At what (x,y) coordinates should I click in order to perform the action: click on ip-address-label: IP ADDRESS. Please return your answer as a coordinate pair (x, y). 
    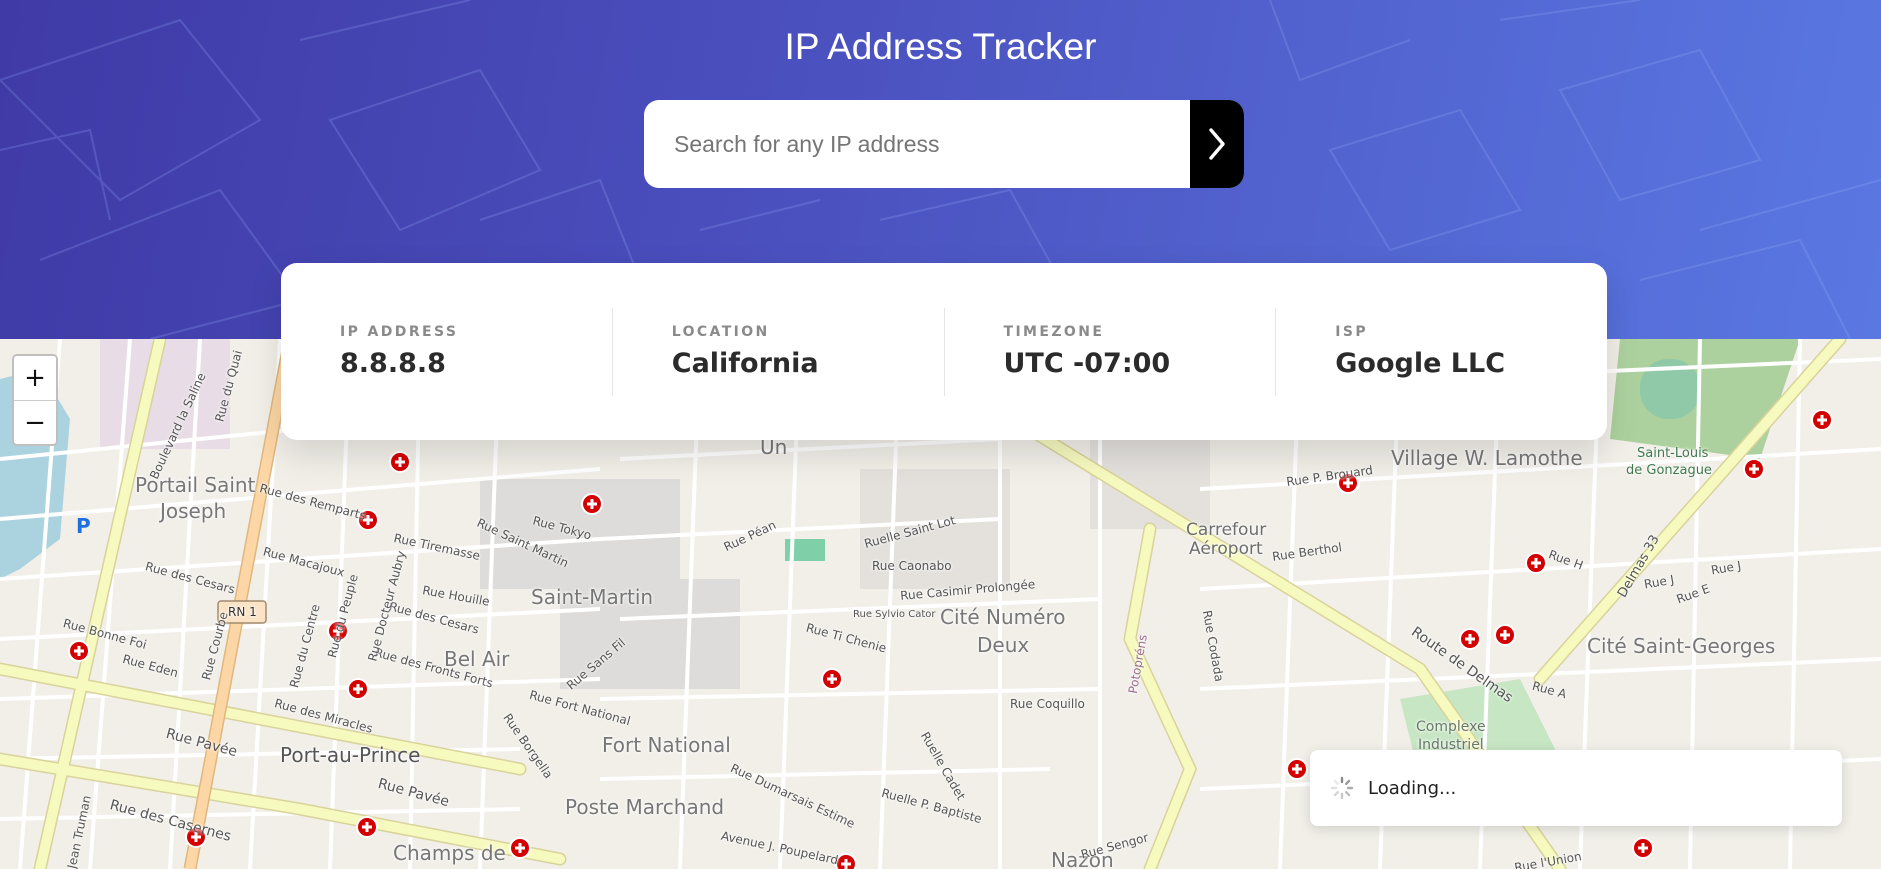
    Looking at the image, I should click on (399, 332).